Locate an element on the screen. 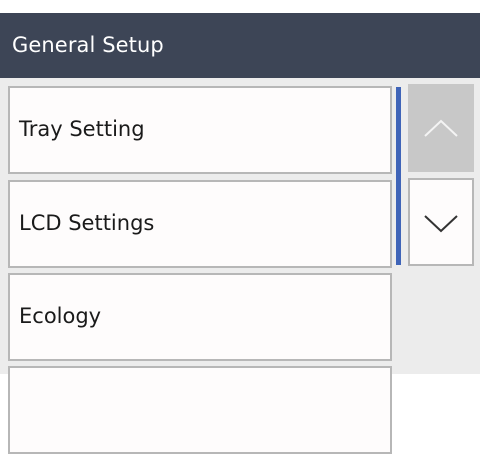 The height and width of the screenshot is (454, 493). scroll-down-button is located at coordinates (441, 222).